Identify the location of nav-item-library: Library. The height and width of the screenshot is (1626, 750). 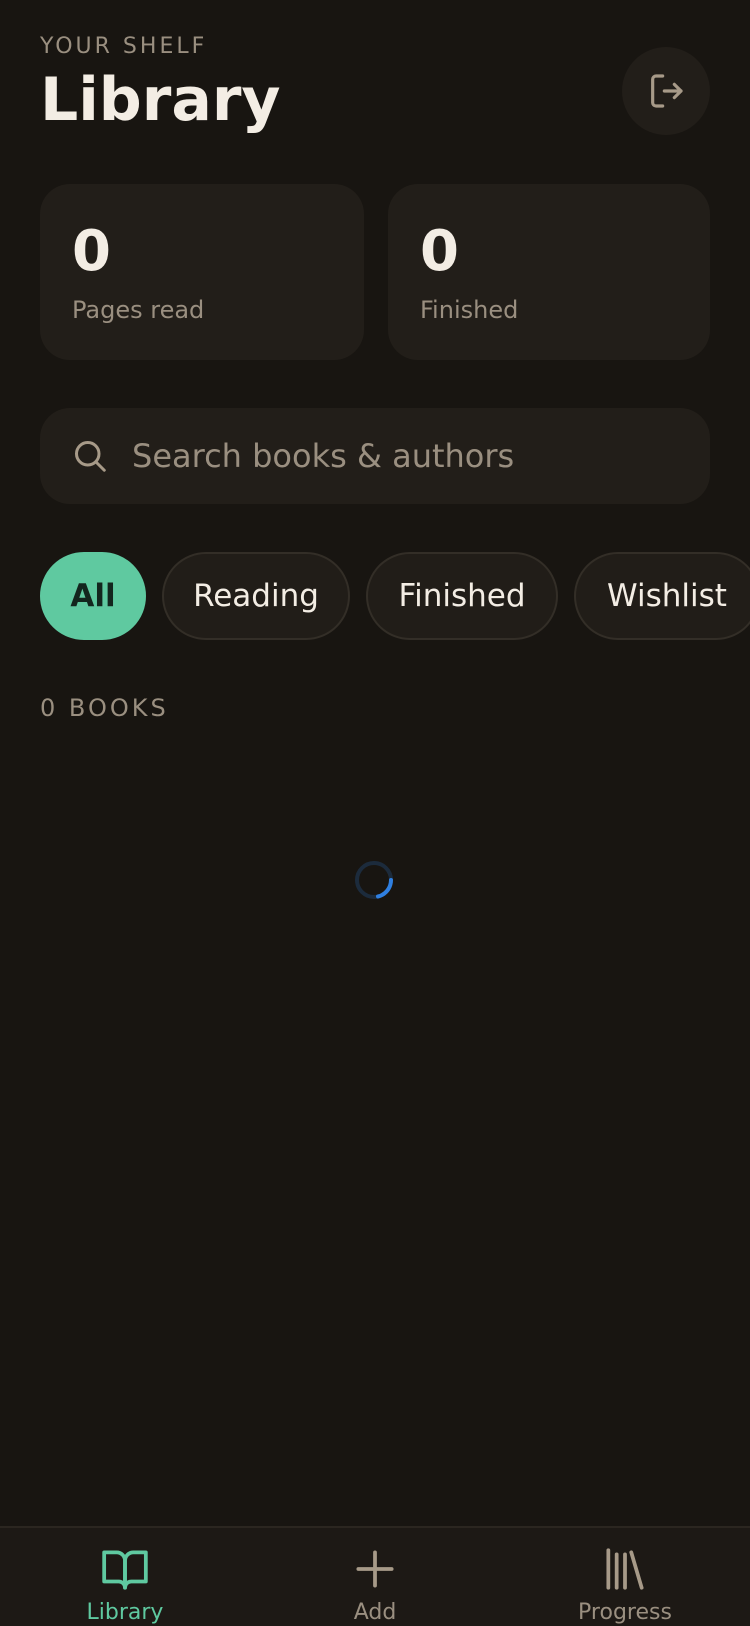
(125, 1577).